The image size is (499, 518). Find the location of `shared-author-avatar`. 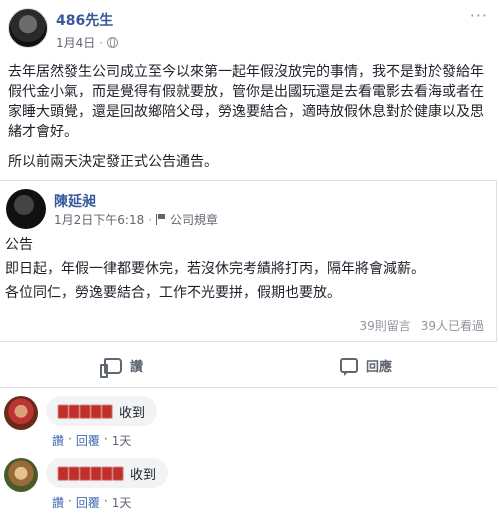

shared-author-avatar is located at coordinates (26, 209).